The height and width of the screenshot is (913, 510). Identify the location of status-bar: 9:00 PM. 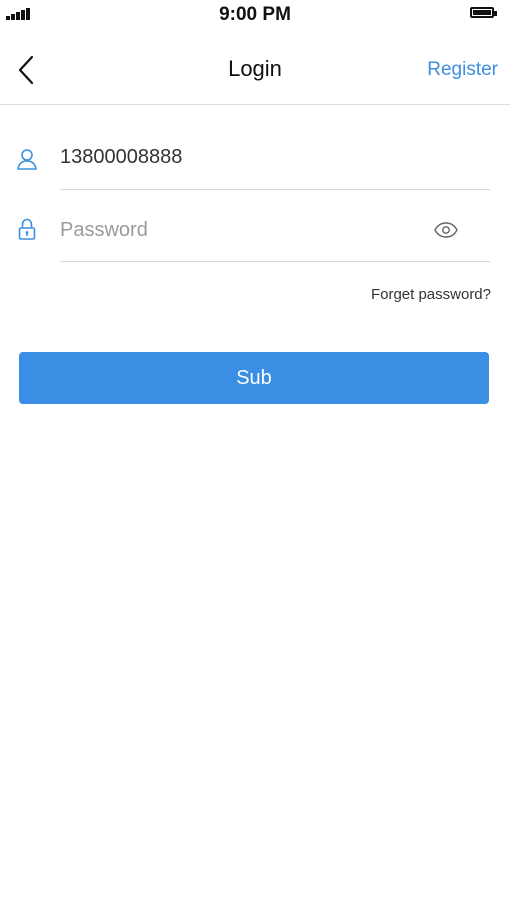
(255, 16).